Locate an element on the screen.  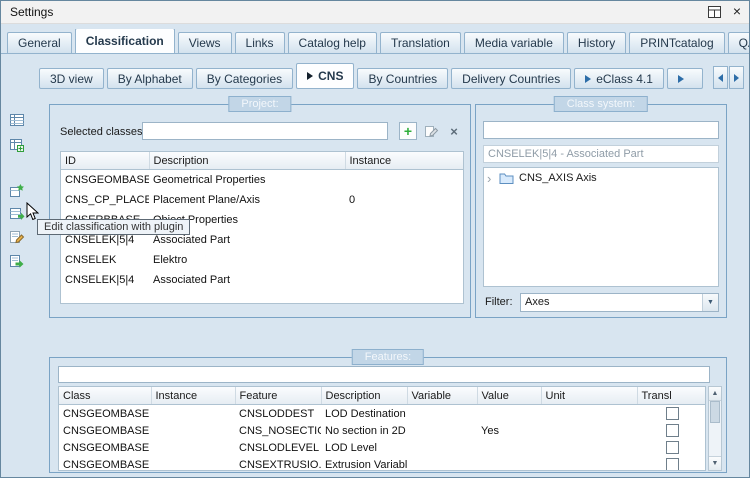
tab-classification: Classification is located at coordinates (124, 41).